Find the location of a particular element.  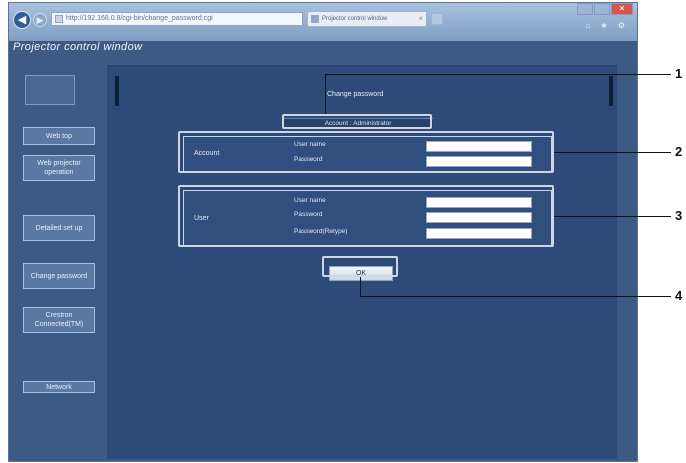

callout-1-number: 1 is located at coordinates (679, 73).